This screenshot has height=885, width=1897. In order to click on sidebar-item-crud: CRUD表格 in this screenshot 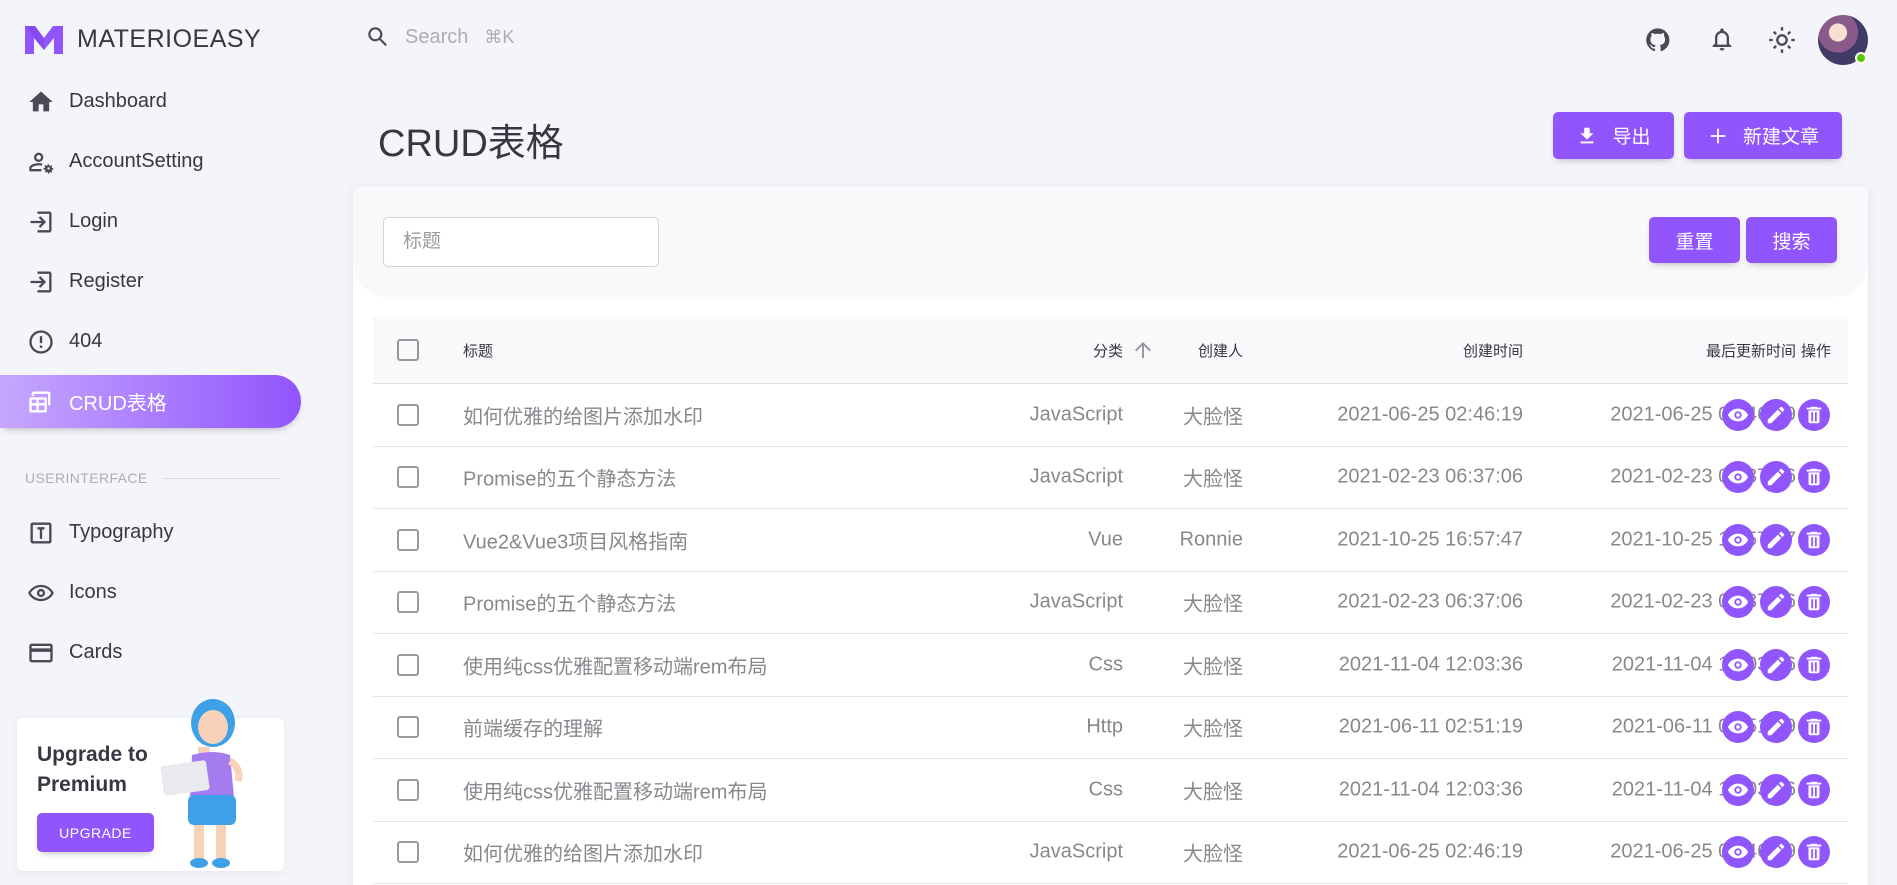, I will do `click(150, 401)`.